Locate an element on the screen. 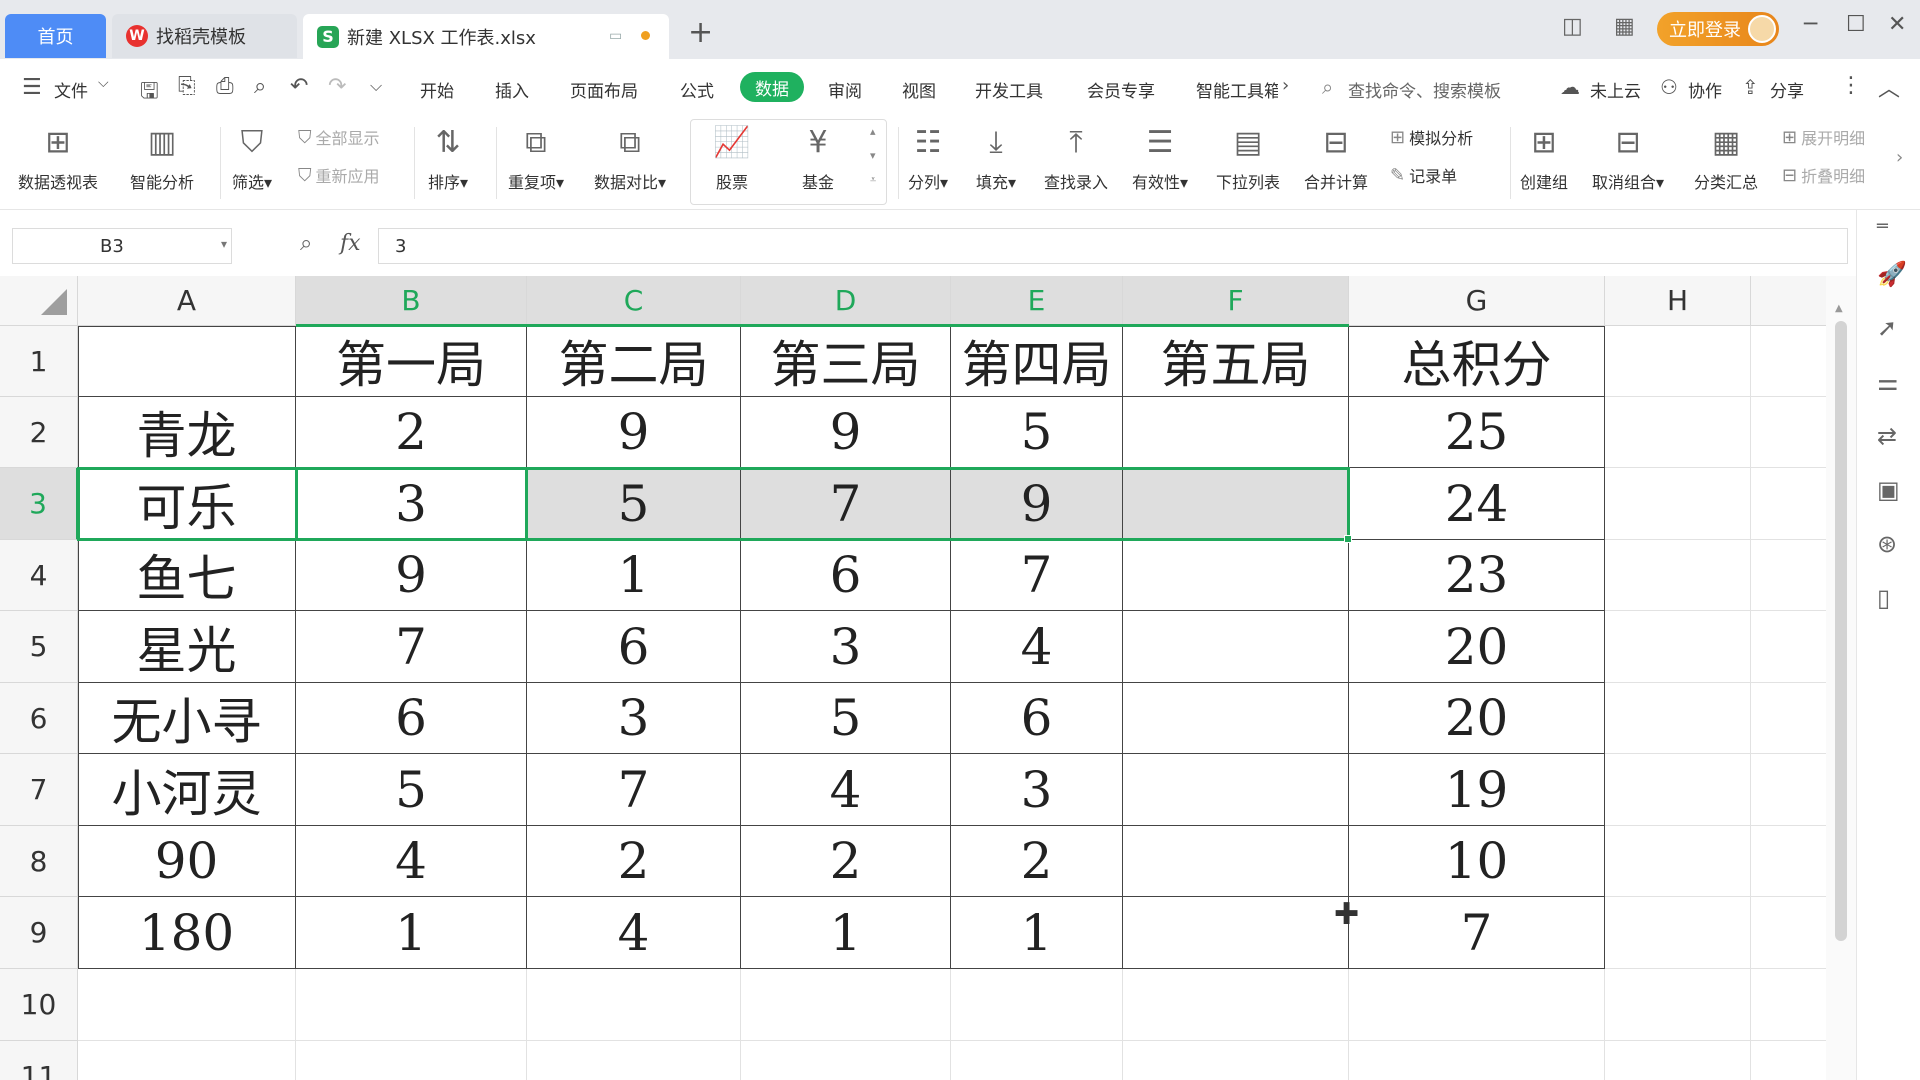  show-all-button: ⛉ 全部显示 is located at coordinates (339, 137).